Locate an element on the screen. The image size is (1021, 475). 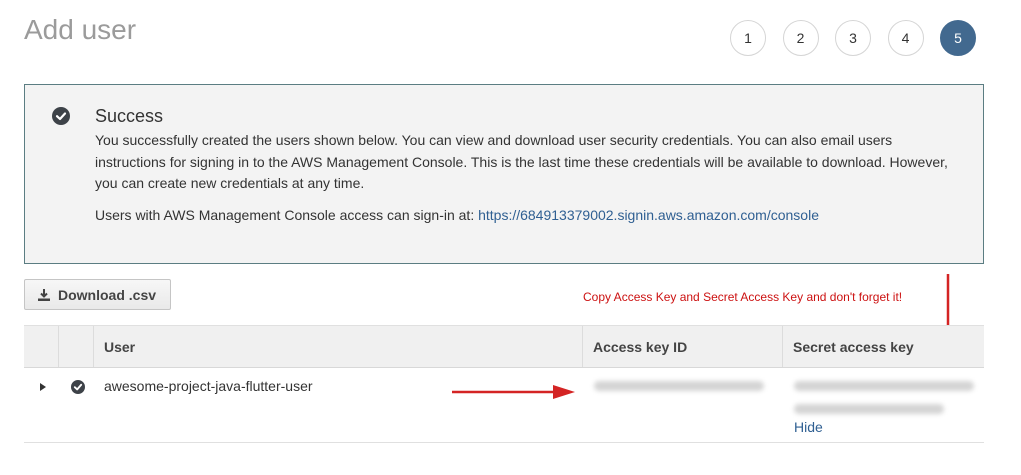
success-title: Success is located at coordinates (129, 116).